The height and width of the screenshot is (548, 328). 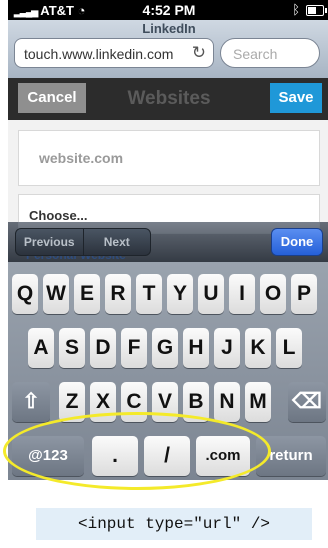 I want to click on key-e: E, so click(x=87, y=294).